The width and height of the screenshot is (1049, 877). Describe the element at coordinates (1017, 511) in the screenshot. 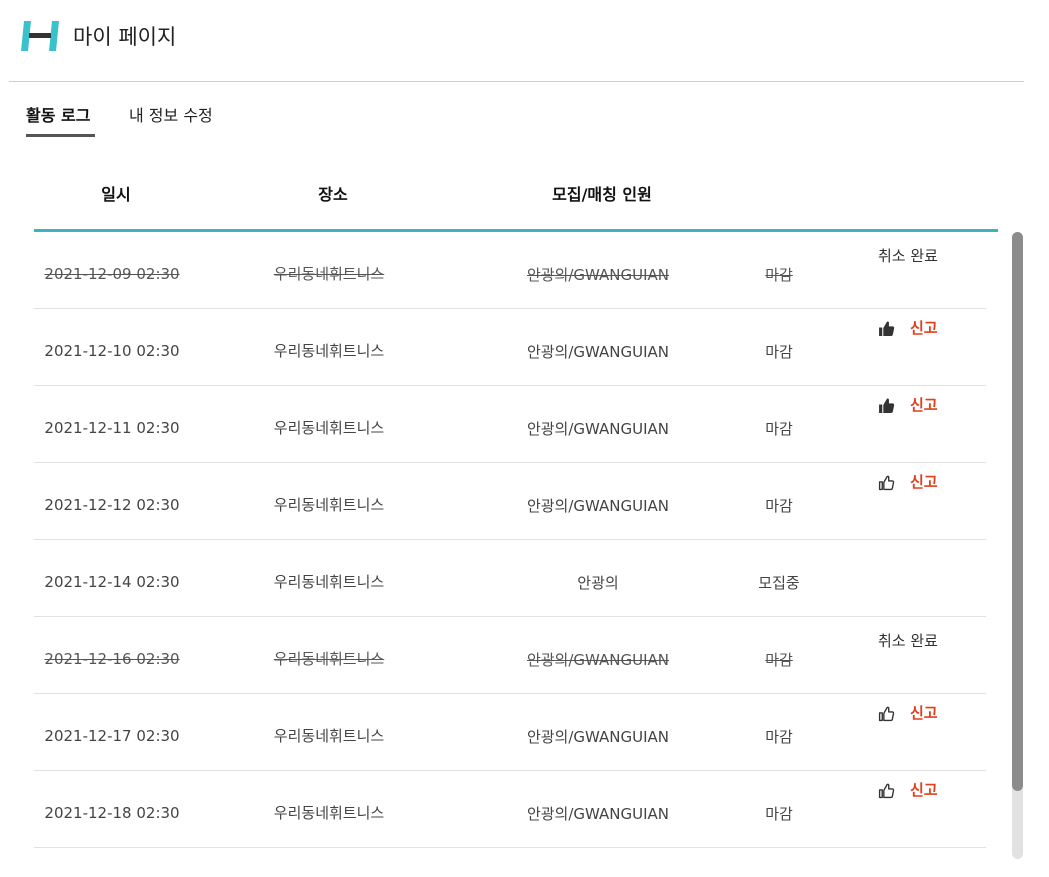

I see `scrollbar-thumb` at that location.